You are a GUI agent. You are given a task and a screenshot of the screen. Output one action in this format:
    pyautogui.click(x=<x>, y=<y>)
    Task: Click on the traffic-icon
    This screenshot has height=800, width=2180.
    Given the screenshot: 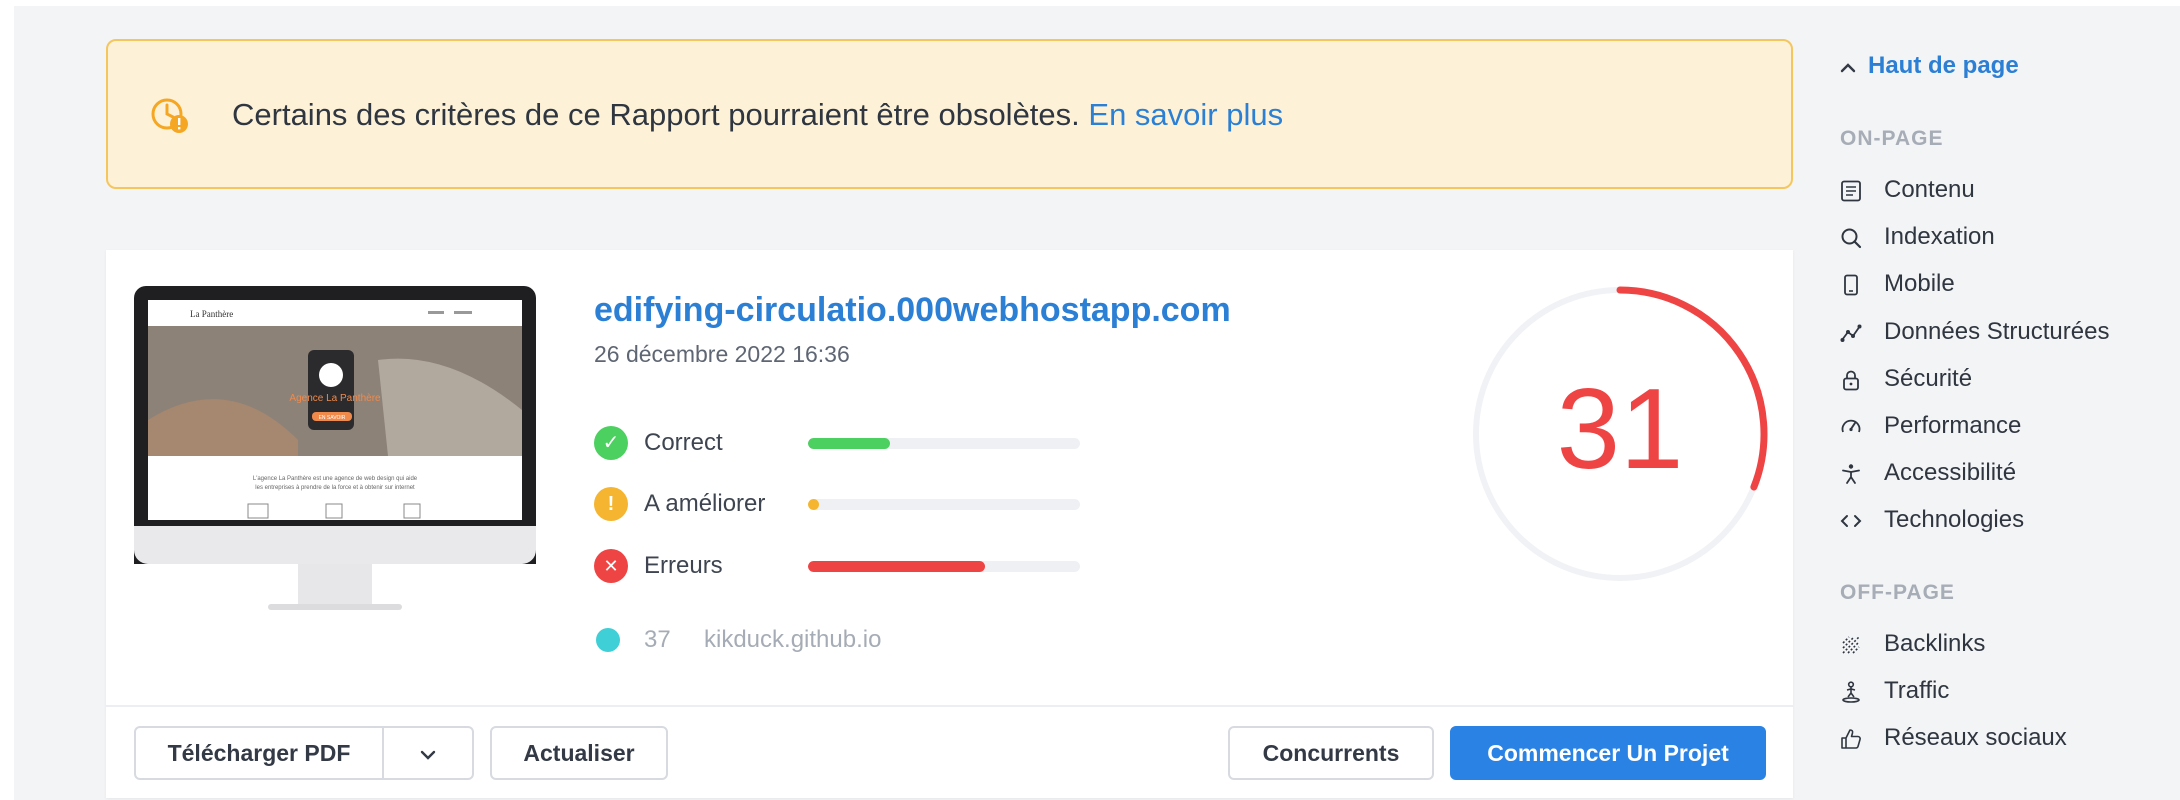 What is the action you would take?
    pyautogui.click(x=1851, y=692)
    